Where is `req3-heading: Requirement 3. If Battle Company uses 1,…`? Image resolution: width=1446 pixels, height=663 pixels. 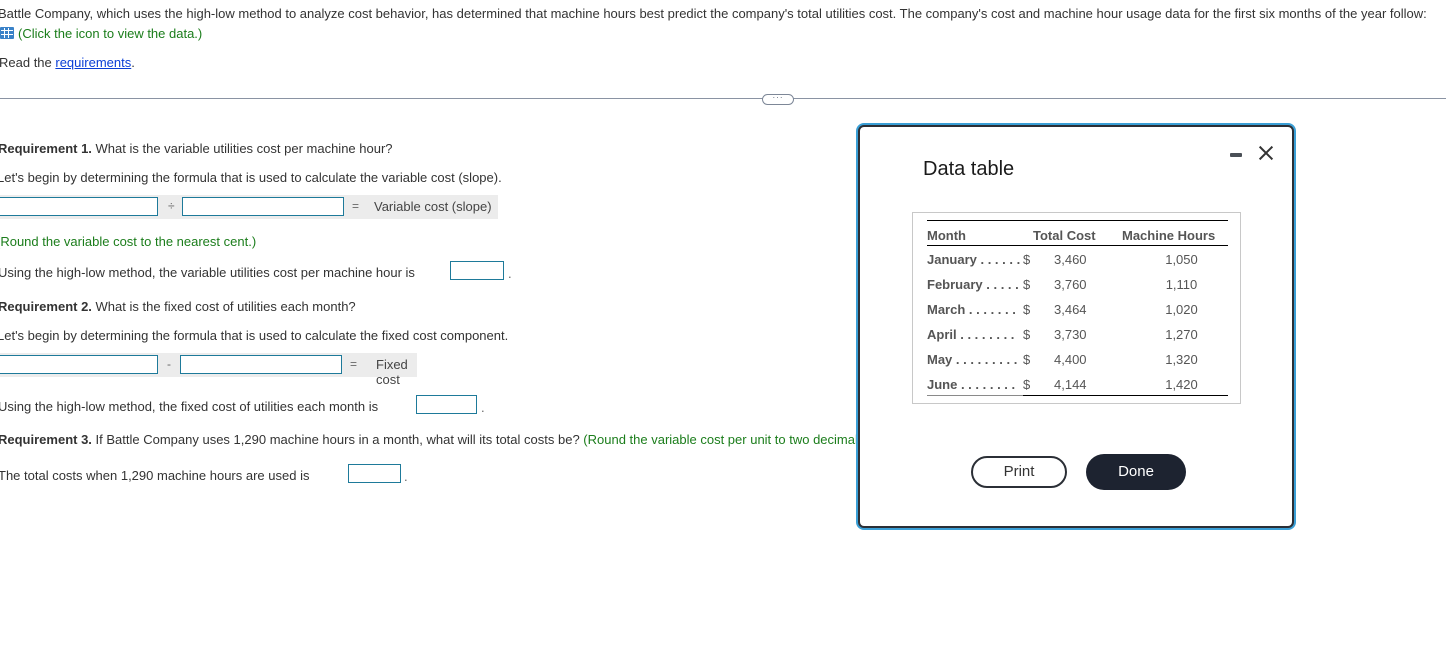
req3-heading: Requirement 3. If Battle Company uses 1,… is located at coordinates (429, 439).